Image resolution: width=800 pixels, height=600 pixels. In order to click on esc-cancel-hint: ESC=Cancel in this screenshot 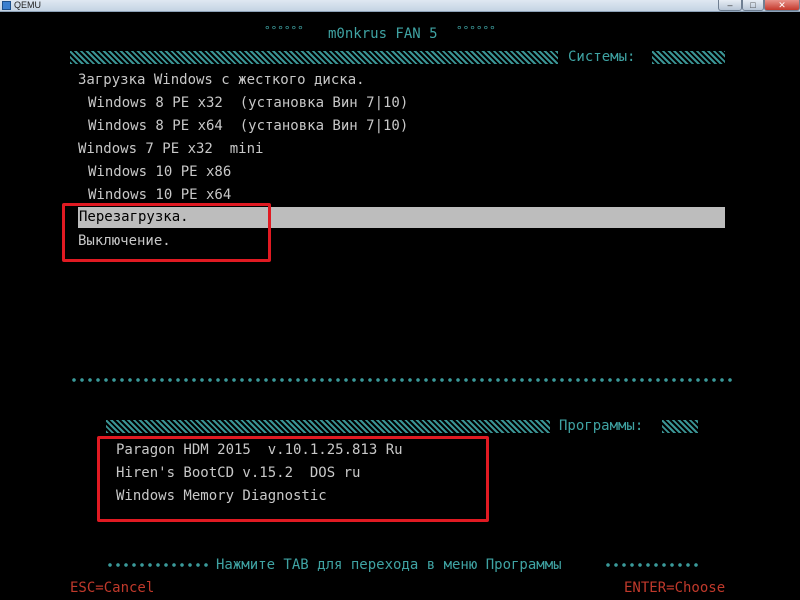, I will do `click(112, 588)`.